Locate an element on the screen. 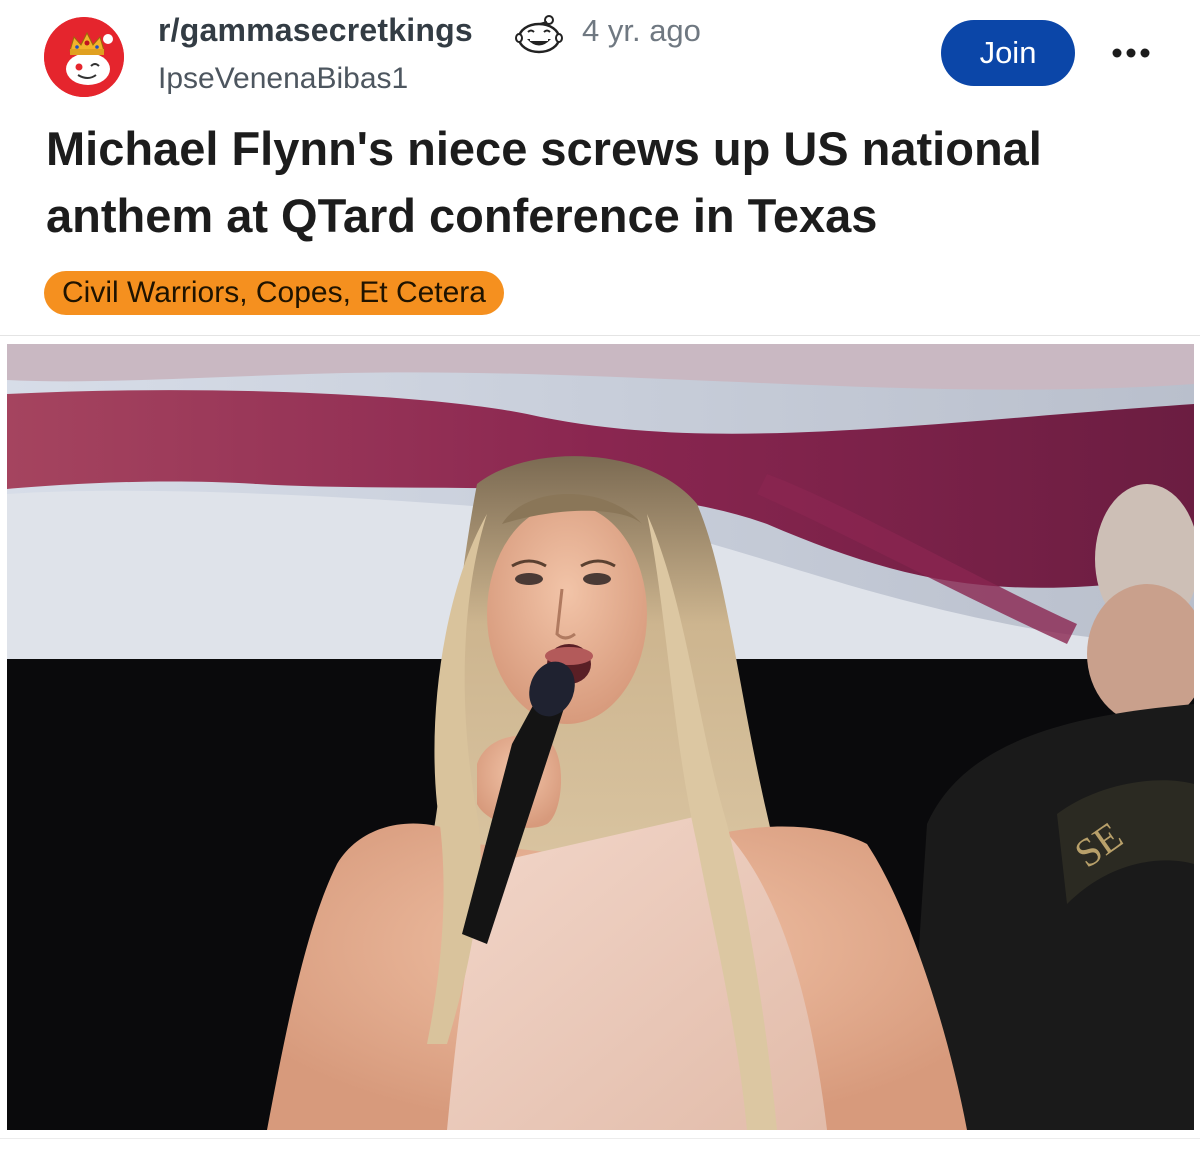 Image resolution: width=1200 pixels, height=1155 pixels. author-username: IpseVenenaBibas1 is located at coordinates (283, 79).